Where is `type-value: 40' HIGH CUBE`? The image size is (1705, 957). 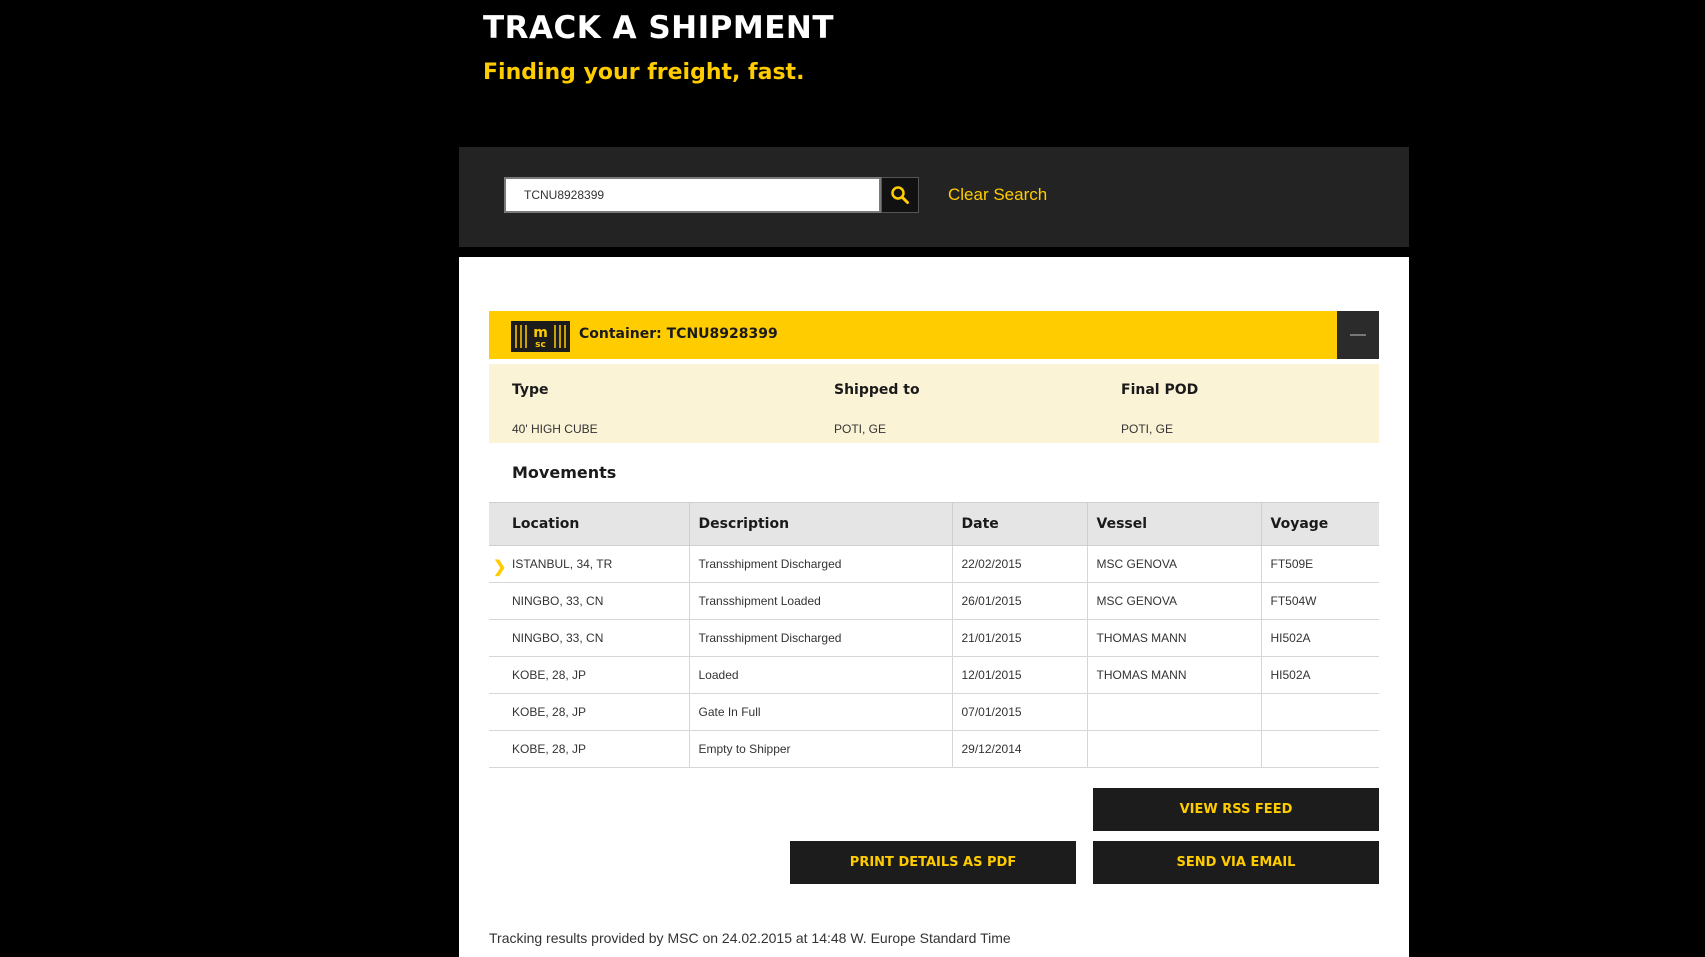
type-value: 40' HIGH CUBE is located at coordinates (555, 429).